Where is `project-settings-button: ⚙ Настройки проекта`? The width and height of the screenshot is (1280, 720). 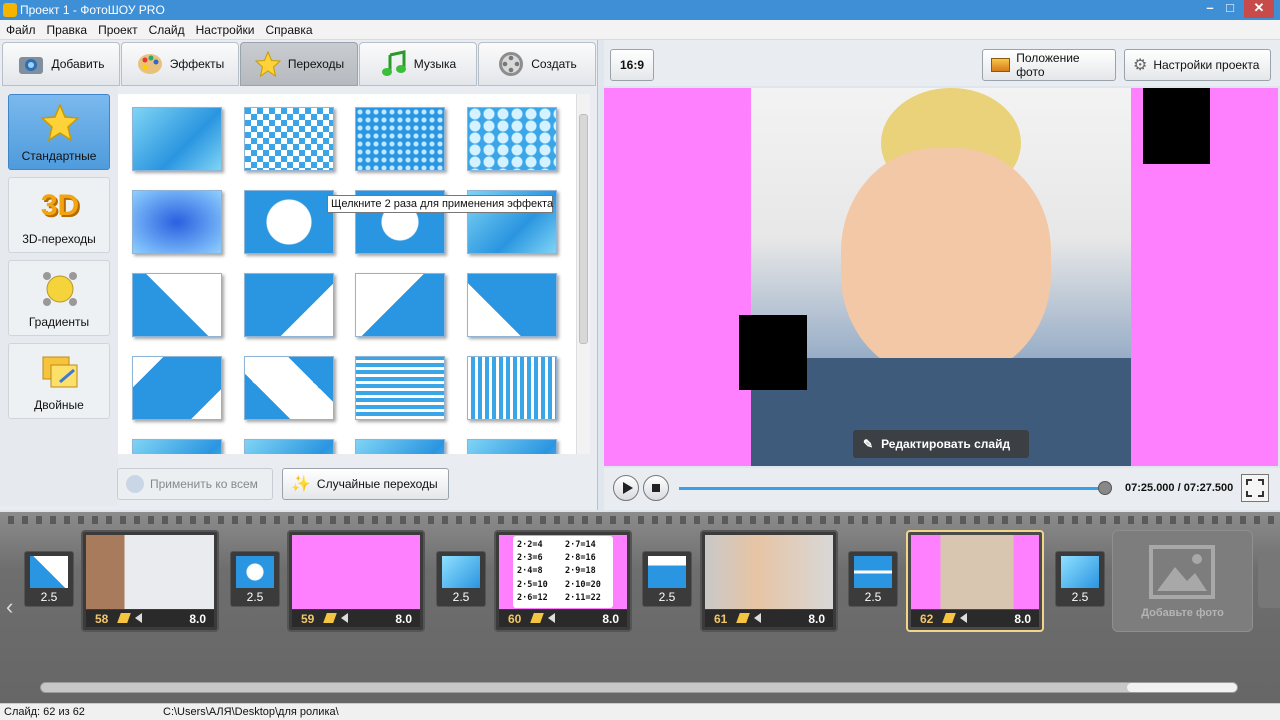
project-settings-button: ⚙ Настройки проекта is located at coordinates (1197, 65).